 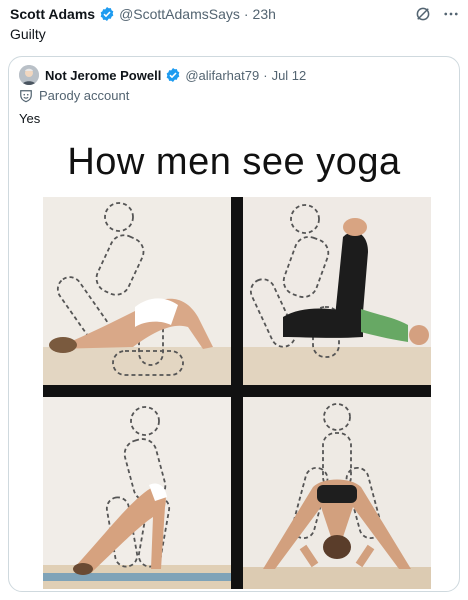 What do you see at coordinates (264, 14) in the screenshot?
I see `tweet-time: 23h` at bounding box center [264, 14].